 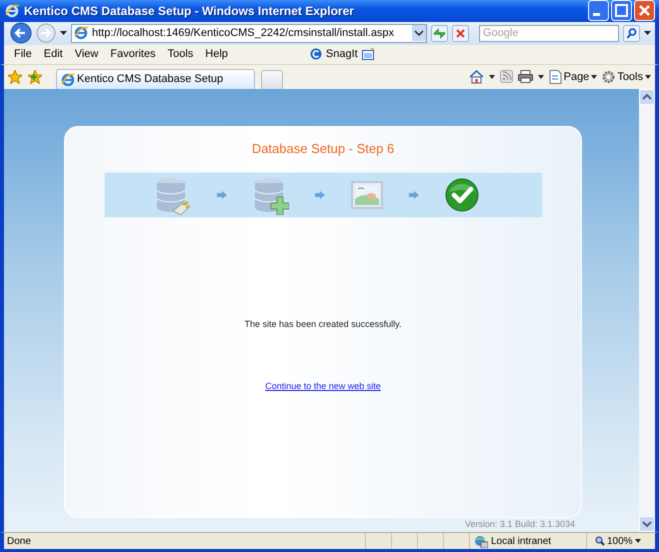 I want to click on print-icon, so click(x=525, y=77).